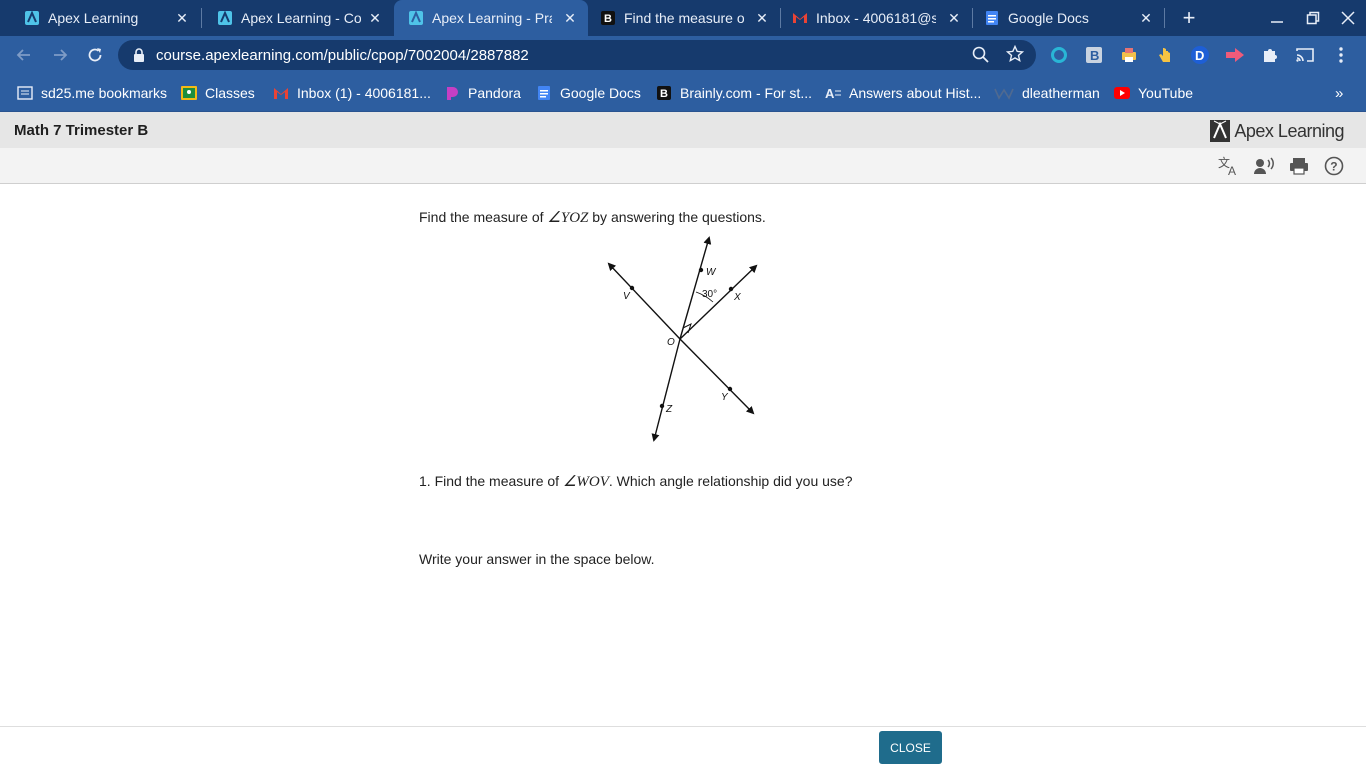 The height and width of the screenshot is (768, 1366). What do you see at coordinates (1339, 93) in the screenshot?
I see `bookmarks-overflow-button: »` at bounding box center [1339, 93].